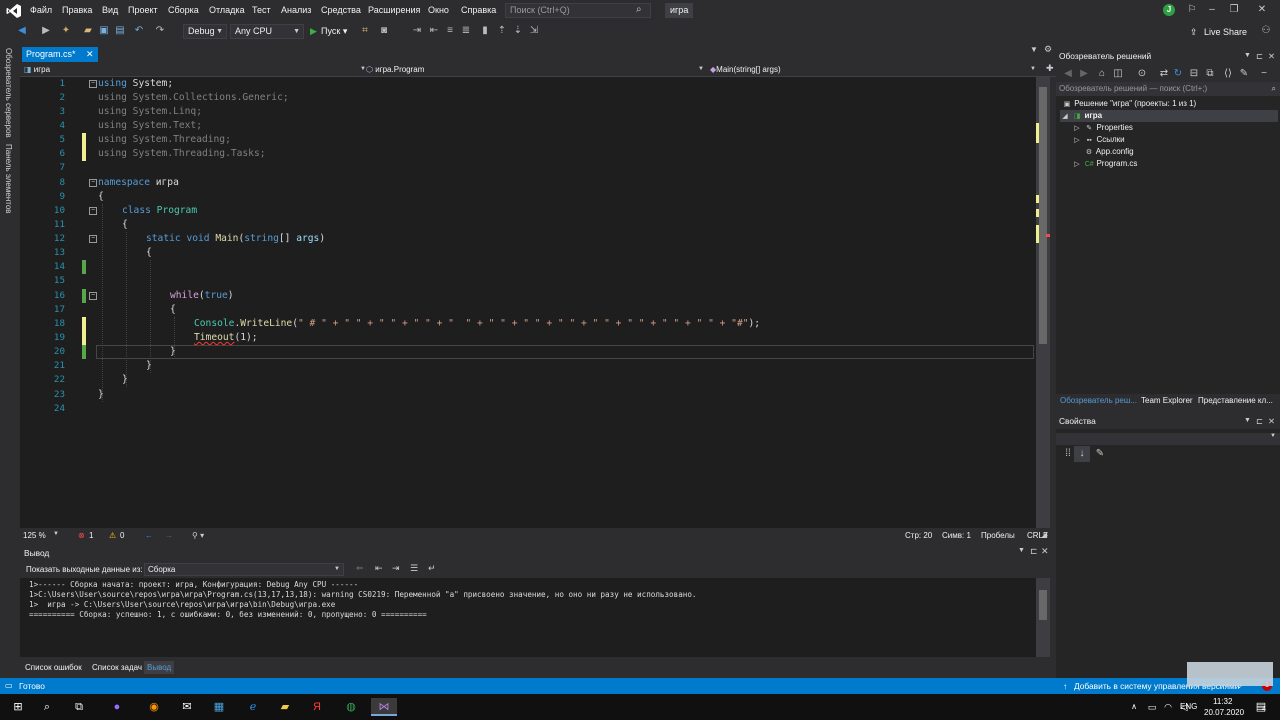 The image size is (1280, 720). Describe the element at coordinates (1169, 10) in the screenshot. I see `user-avatar: J` at that location.